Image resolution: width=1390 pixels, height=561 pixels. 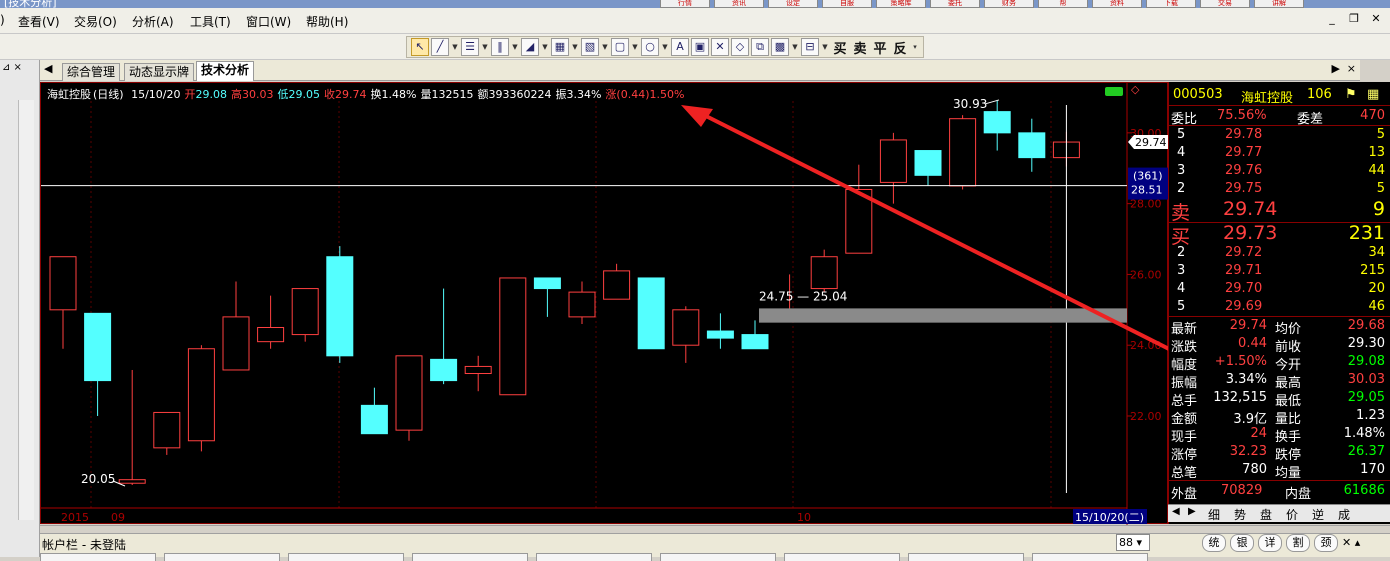 I want to click on color-tool-dropdown-icon: ▼, so click(x=795, y=47).